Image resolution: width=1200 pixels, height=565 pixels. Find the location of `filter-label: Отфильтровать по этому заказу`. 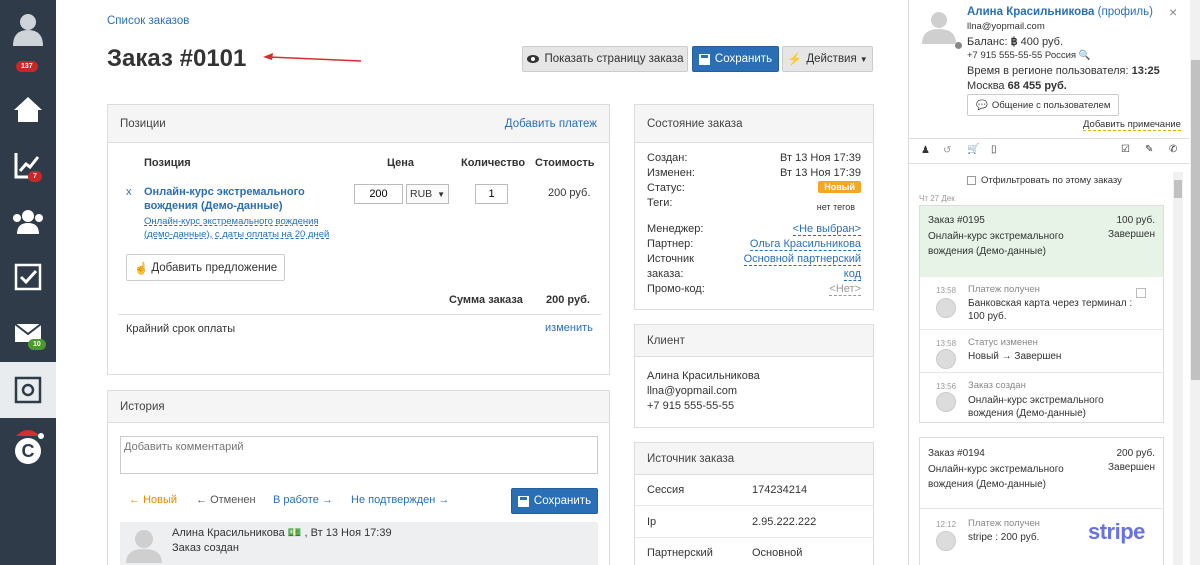

filter-label: Отфильтровать по этому заказу is located at coordinates (1051, 180).